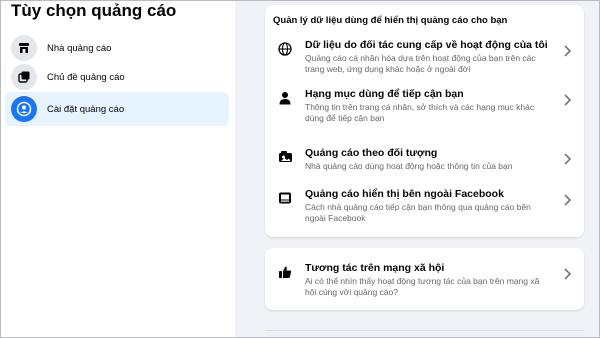  I want to click on person-icon, so click(285, 98).